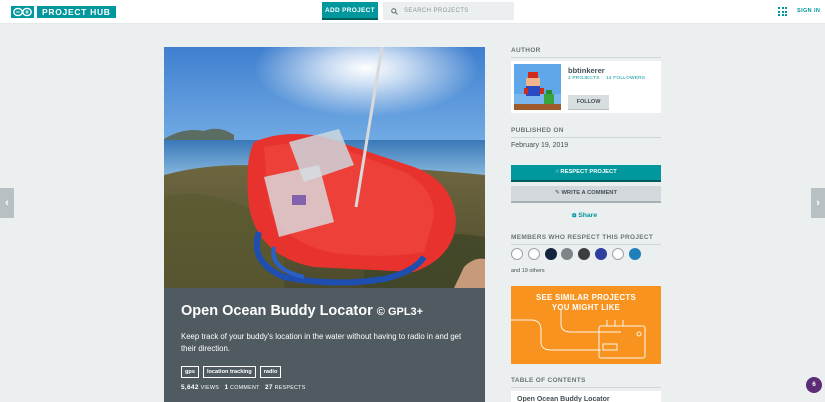 The height and width of the screenshot is (402, 825). Describe the element at coordinates (578, 334) in the screenshot. I see `circuit-illustration-icon` at that location.